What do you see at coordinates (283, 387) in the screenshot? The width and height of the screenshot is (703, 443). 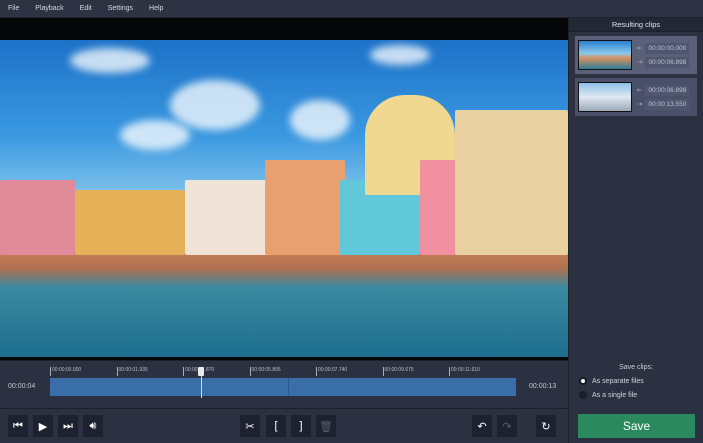 I see `timeline-track` at bounding box center [283, 387].